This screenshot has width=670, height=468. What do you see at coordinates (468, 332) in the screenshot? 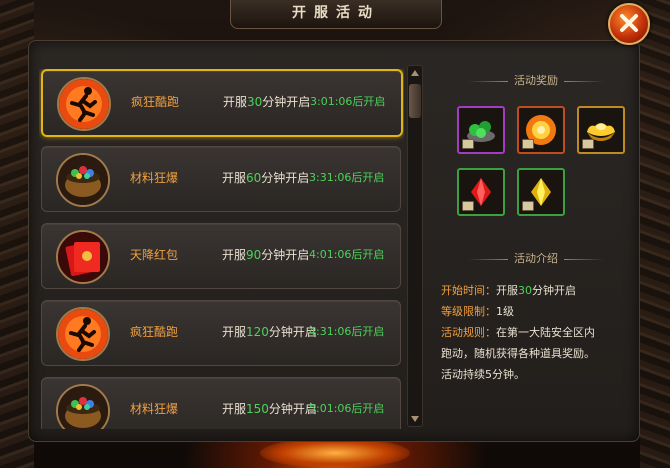
I see `rules-label: 活动规则：` at bounding box center [468, 332].